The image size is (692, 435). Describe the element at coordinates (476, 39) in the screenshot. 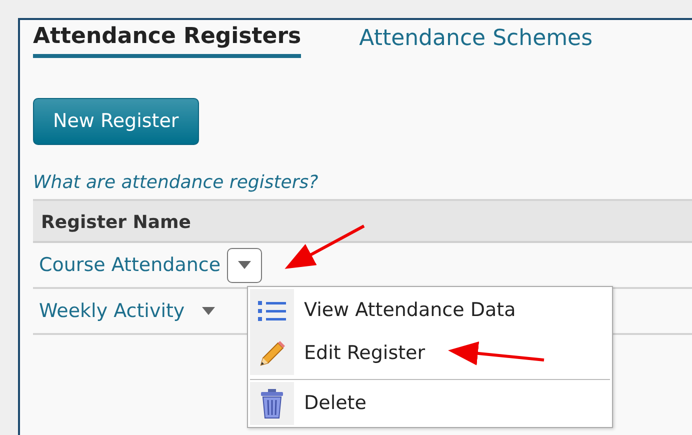

I see `tab: Attendance Schemes` at that location.